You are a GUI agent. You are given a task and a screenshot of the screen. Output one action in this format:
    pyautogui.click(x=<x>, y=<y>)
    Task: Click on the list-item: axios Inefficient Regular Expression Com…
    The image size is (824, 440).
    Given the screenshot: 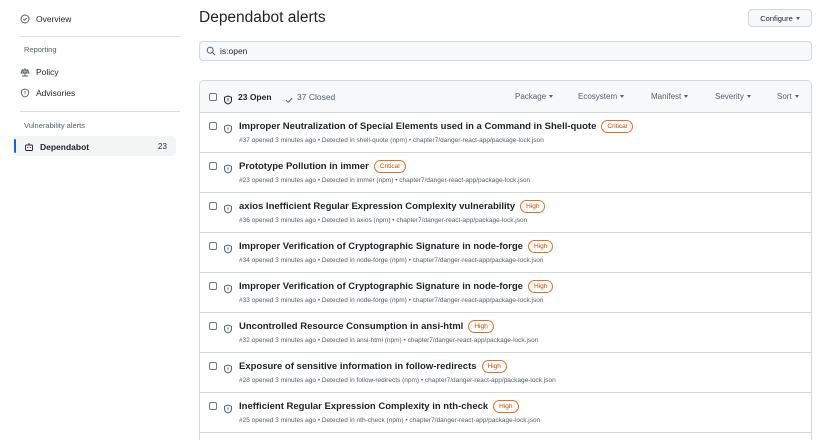 What is the action you would take?
    pyautogui.click(x=505, y=213)
    